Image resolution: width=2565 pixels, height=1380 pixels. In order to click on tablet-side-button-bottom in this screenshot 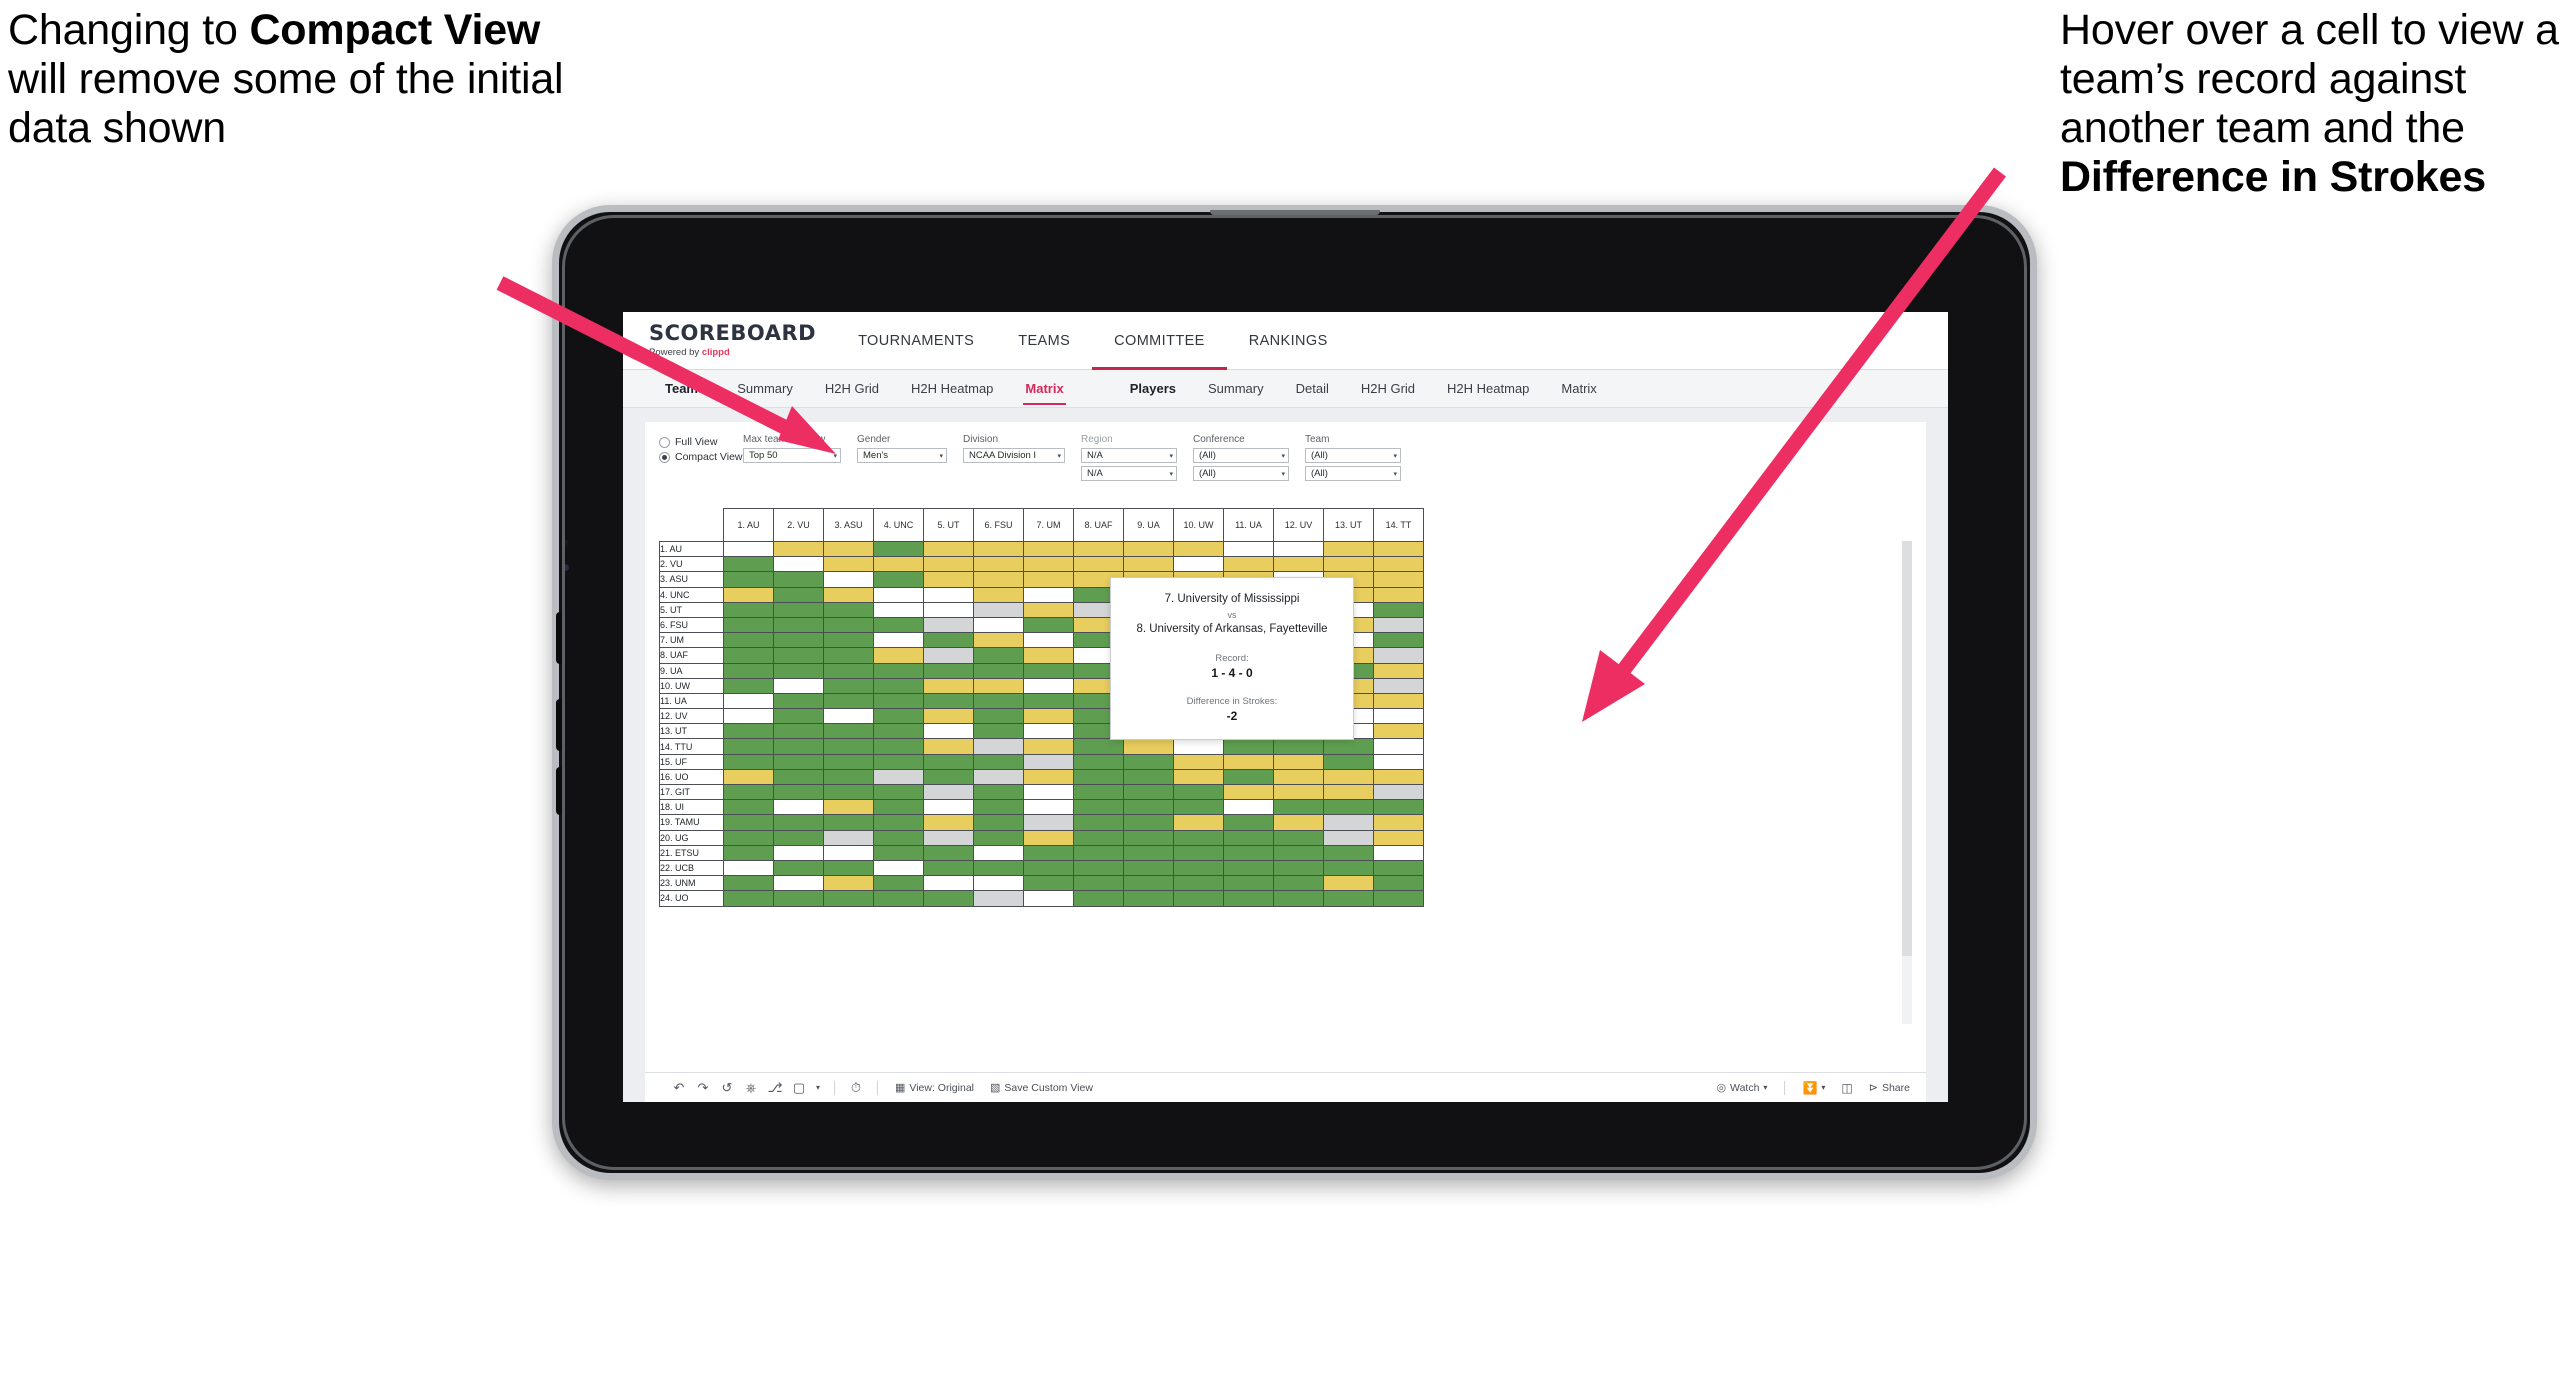, I will do `click(560, 791)`.